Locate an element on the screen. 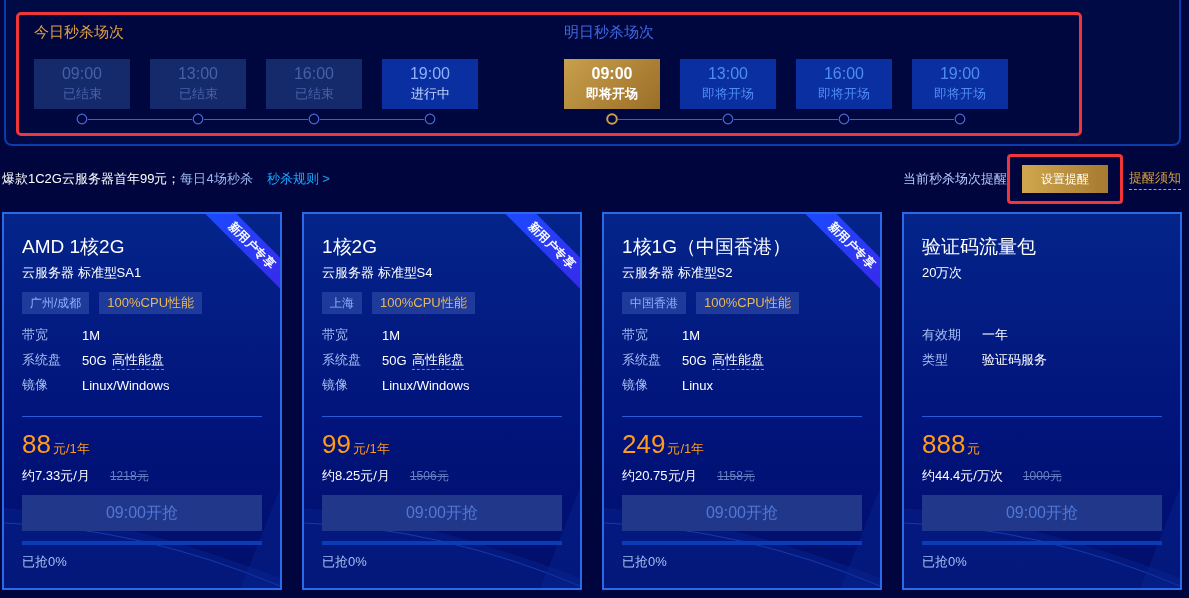 The width and height of the screenshot is (1189, 598). price: 249 is located at coordinates (644, 444).